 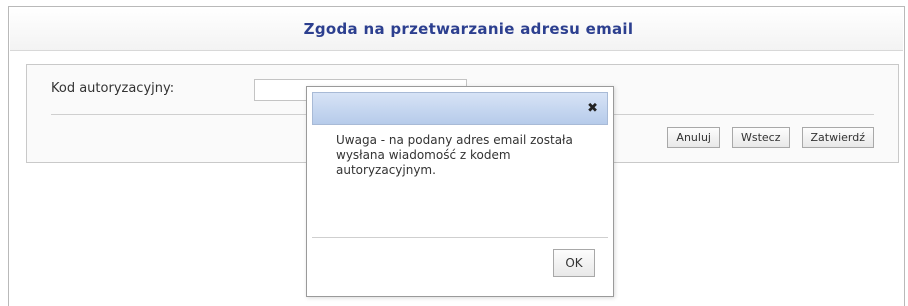 What do you see at coordinates (113, 88) in the screenshot?
I see `auth-code-label: Kod autoryzacyjny:` at bounding box center [113, 88].